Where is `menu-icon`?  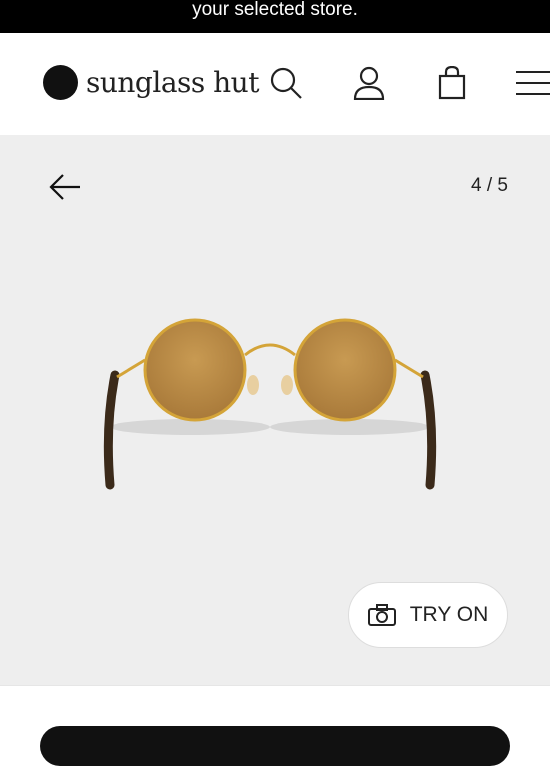
menu-icon is located at coordinates (532, 83).